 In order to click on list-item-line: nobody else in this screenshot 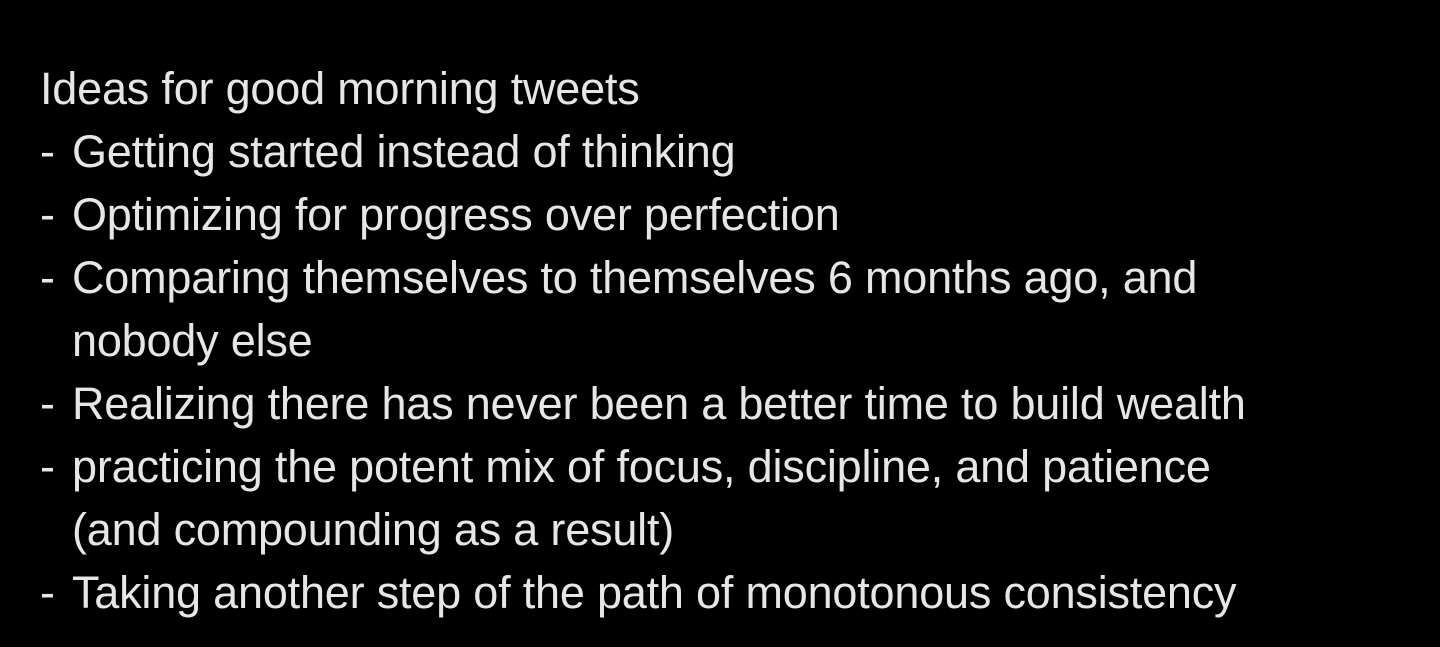, I will do `click(192, 340)`.